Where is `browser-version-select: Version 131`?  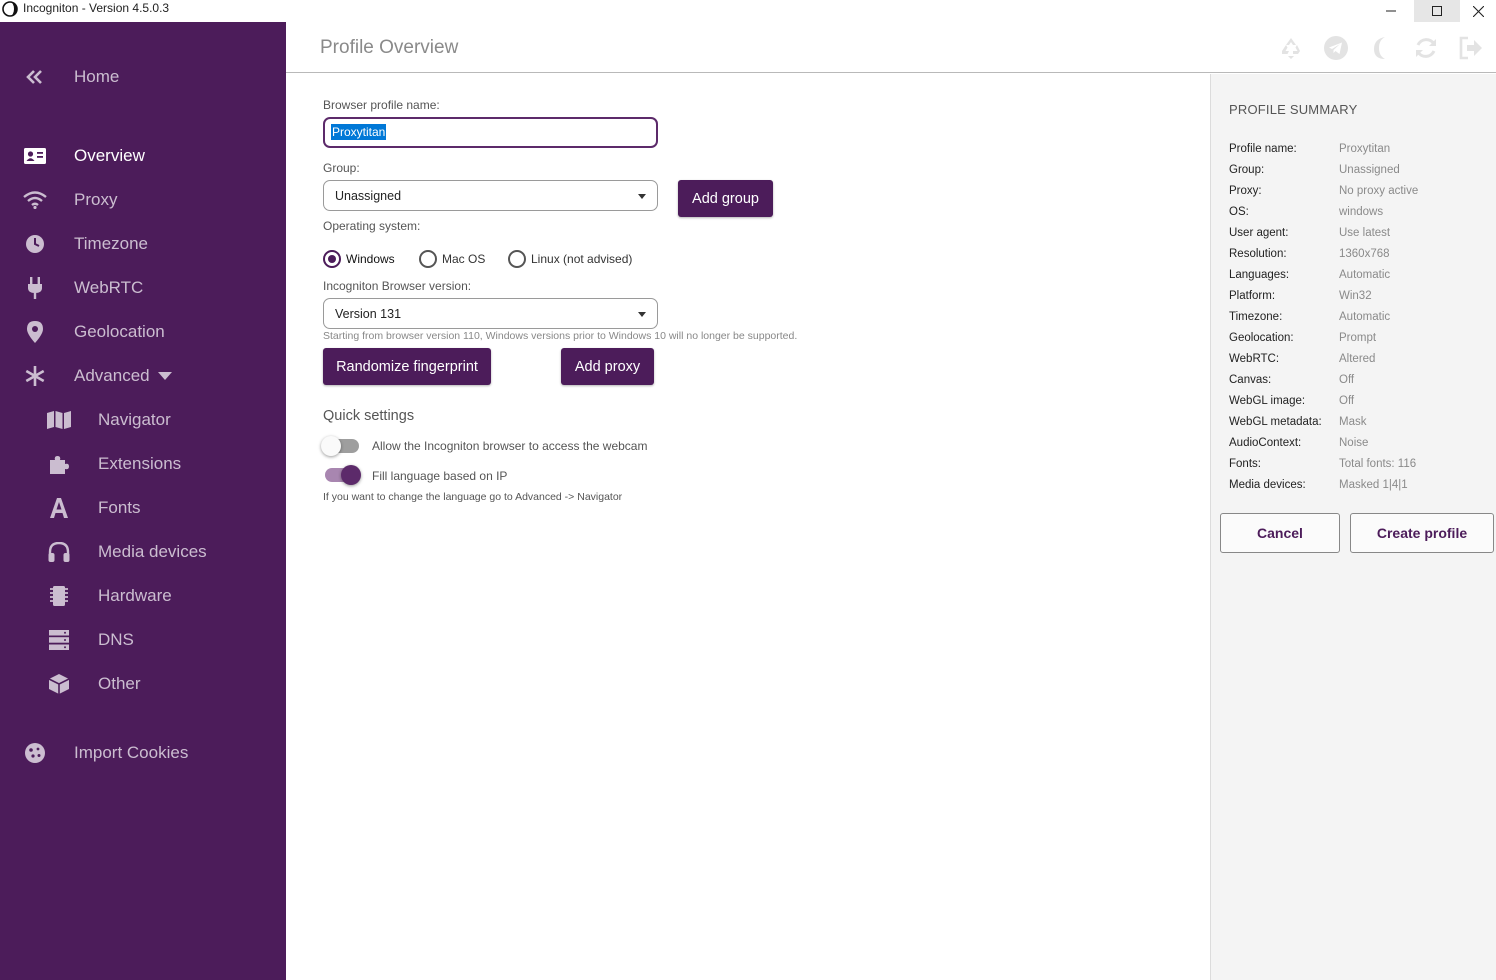 browser-version-select: Version 131 is located at coordinates (490, 313).